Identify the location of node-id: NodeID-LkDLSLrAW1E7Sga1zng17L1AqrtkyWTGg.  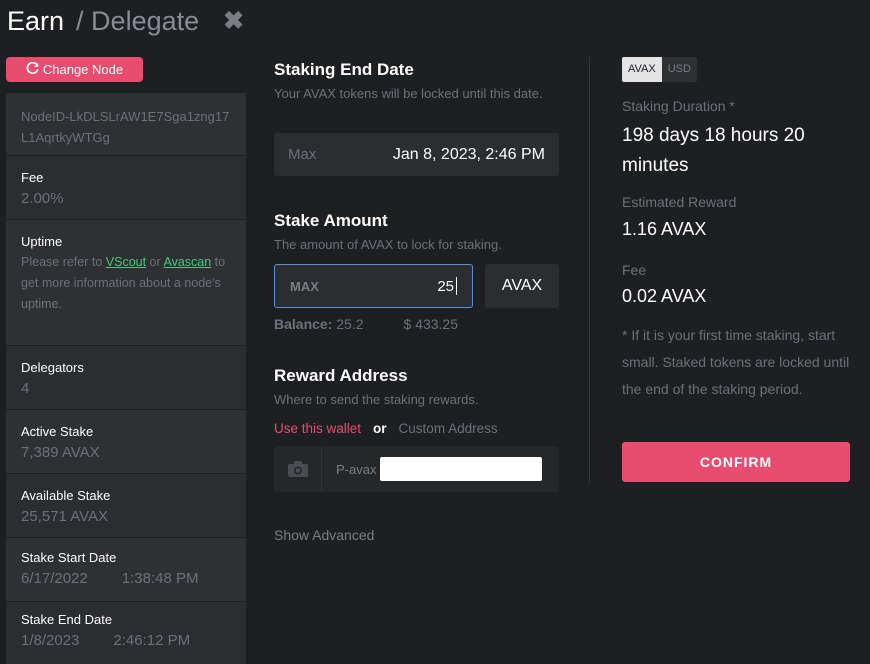
(125, 127).